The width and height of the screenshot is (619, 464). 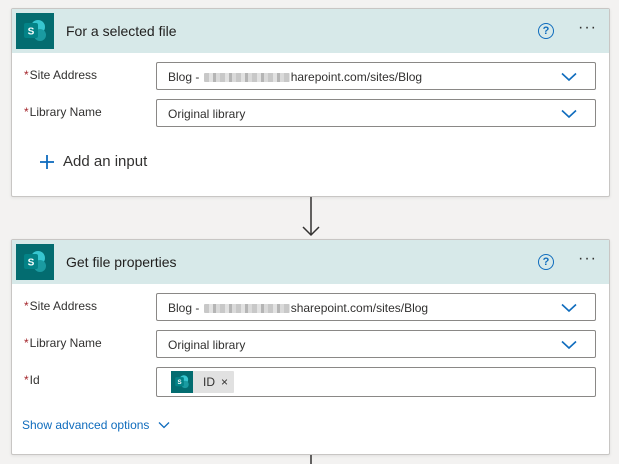 What do you see at coordinates (310, 31) in the screenshot?
I see `trigger-card-header: S For a selected file ? ···` at bounding box center [310, 31].